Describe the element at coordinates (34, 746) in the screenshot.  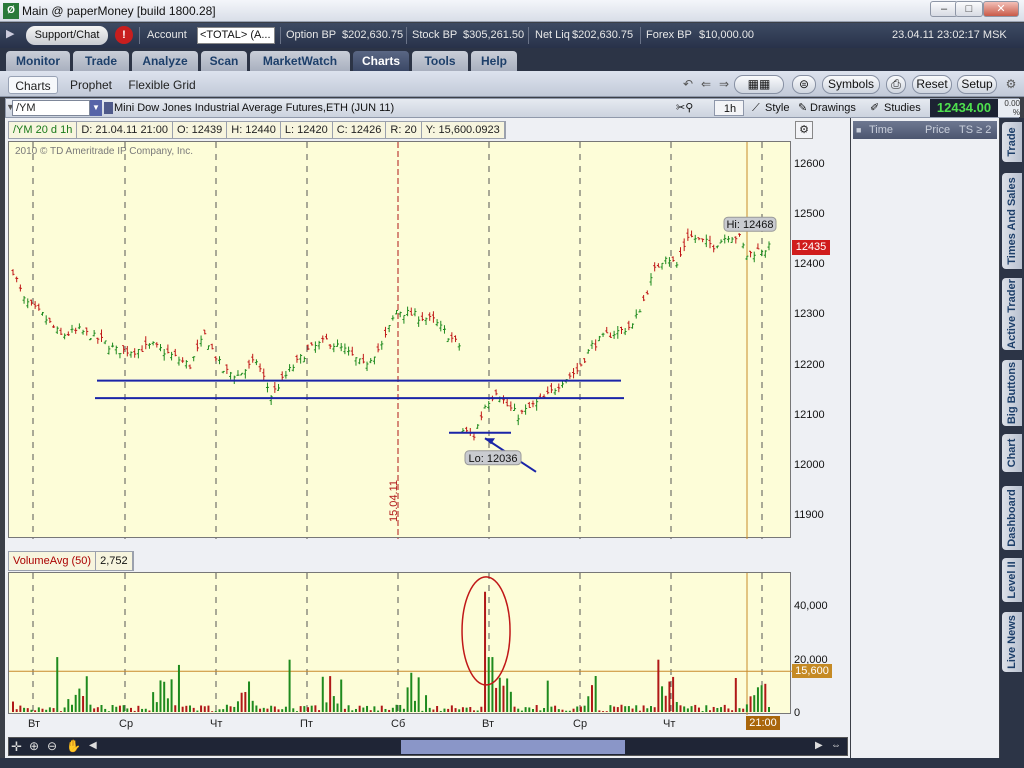
I see `zoom-in-icon: ⊕` at that location.